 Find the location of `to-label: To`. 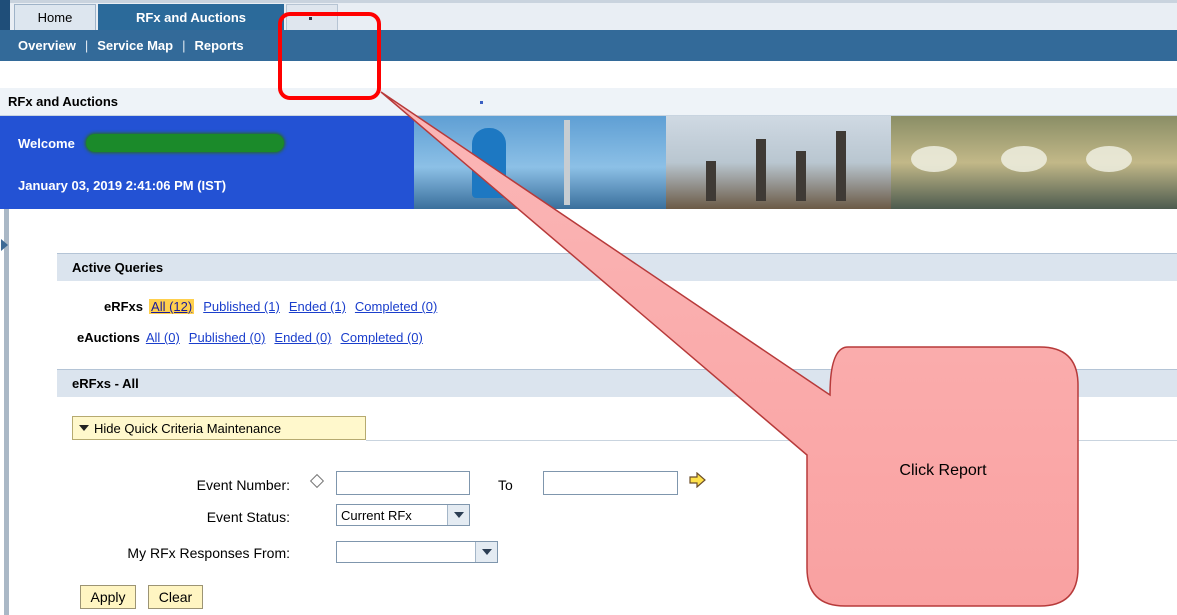

to-label: To is located at coordinates (505, 485).